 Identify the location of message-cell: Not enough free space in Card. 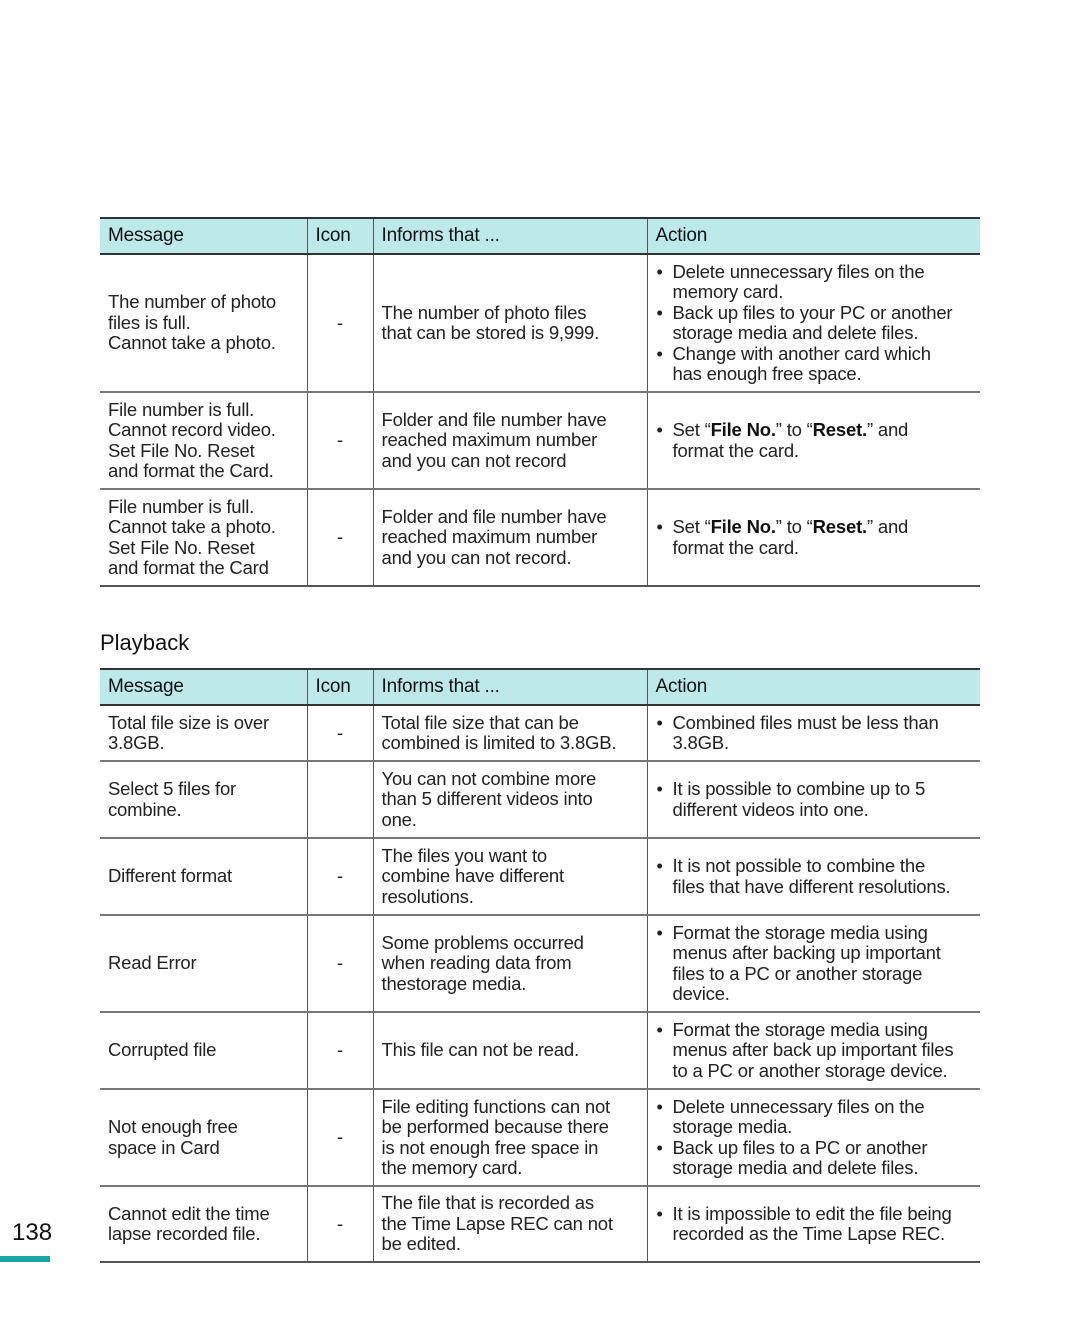
(204, 1138).